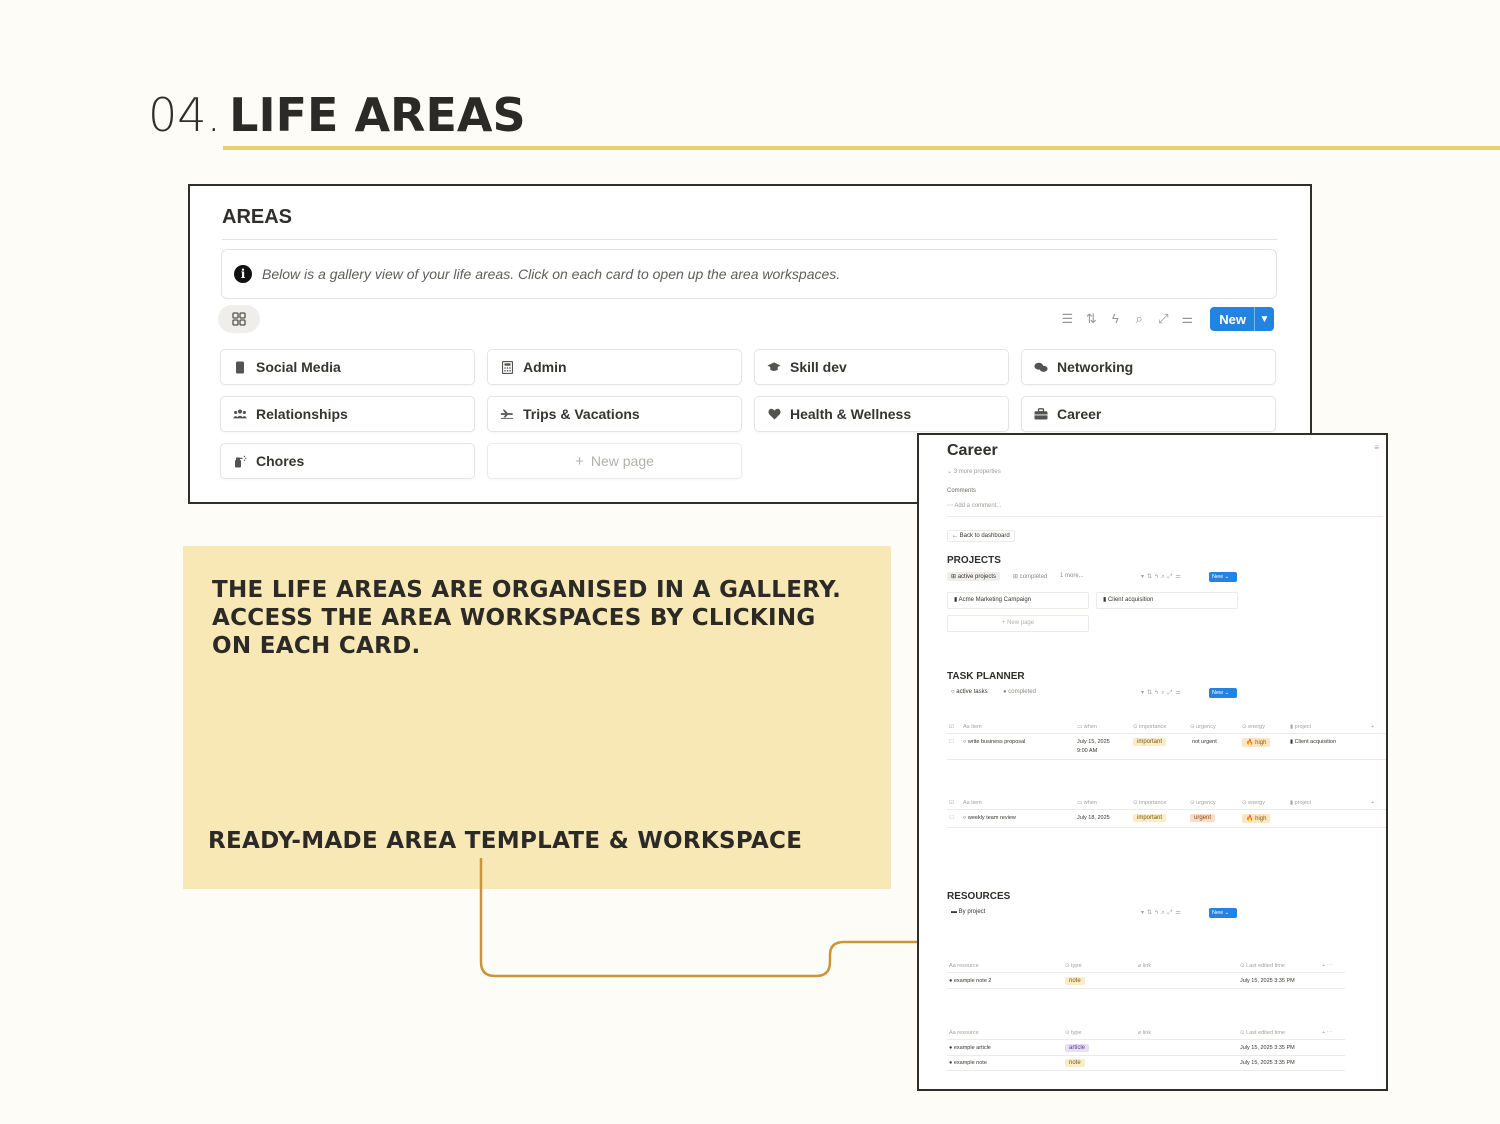  What do you see at coordinates (1187, 319) in the screenshot?
I see `settings-sliders-icon: ⚌` at bounding box center [1187, 319].